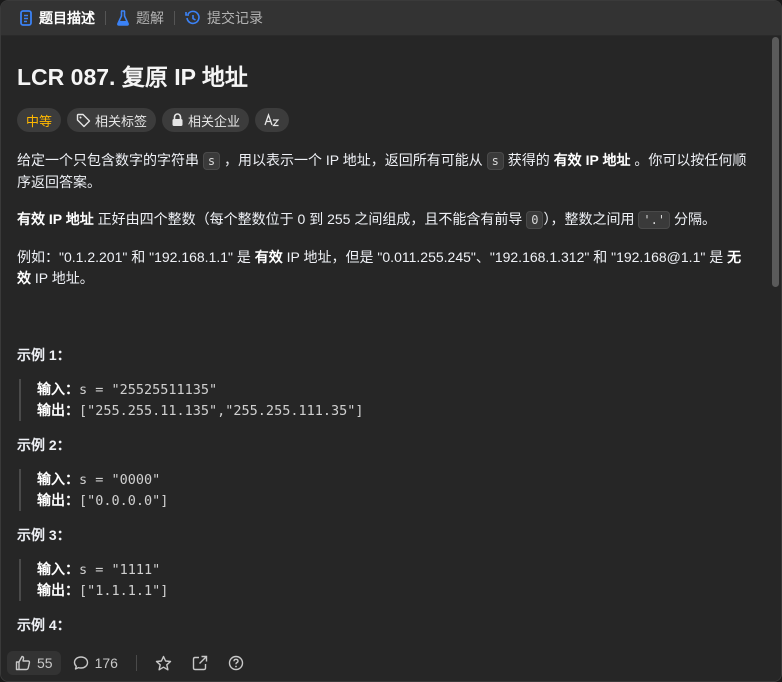 This screenshot has height=682, width=782. I want to click on input-value: s = "1111", so click(120, 570).